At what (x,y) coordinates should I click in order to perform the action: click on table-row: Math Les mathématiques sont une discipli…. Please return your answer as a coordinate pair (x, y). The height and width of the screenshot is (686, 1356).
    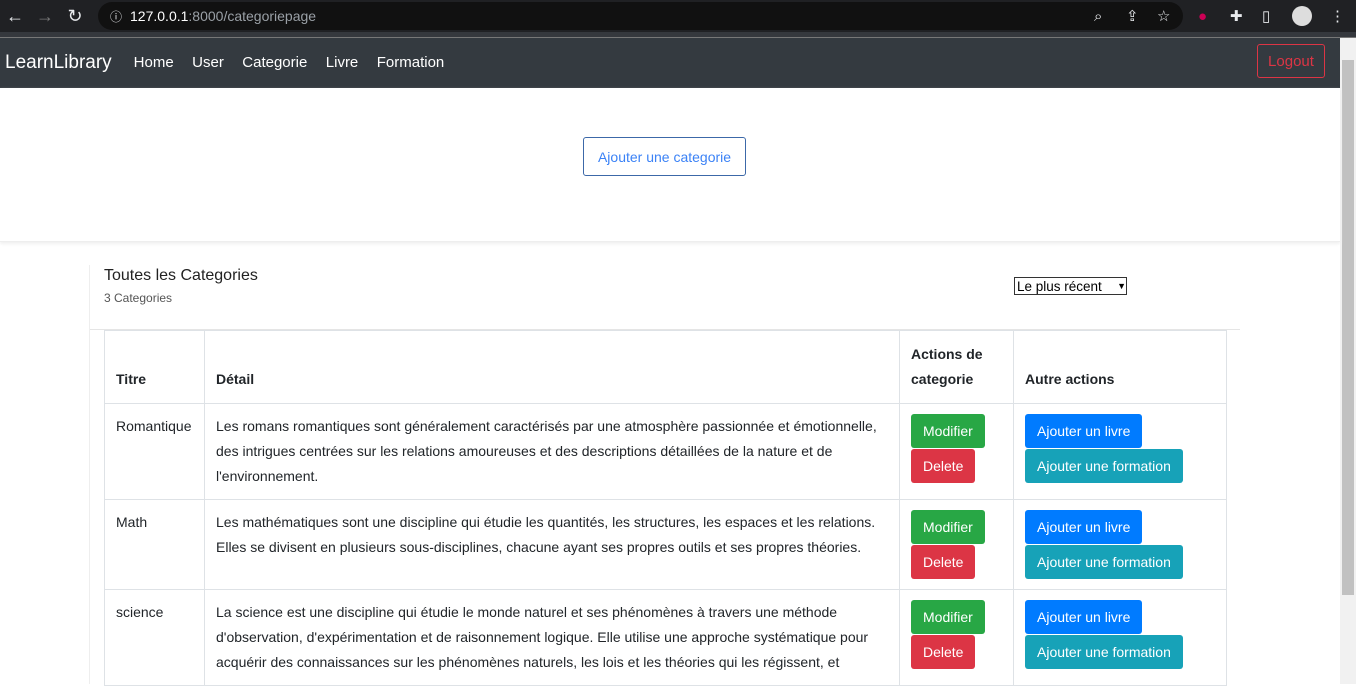
    Looking at the image, I should click on (665, 544).